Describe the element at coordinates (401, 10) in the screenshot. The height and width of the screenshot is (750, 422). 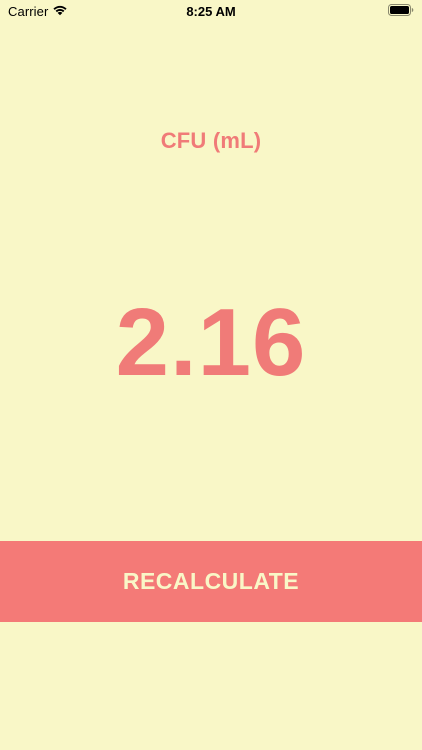
I see `battery-icon` at that location.